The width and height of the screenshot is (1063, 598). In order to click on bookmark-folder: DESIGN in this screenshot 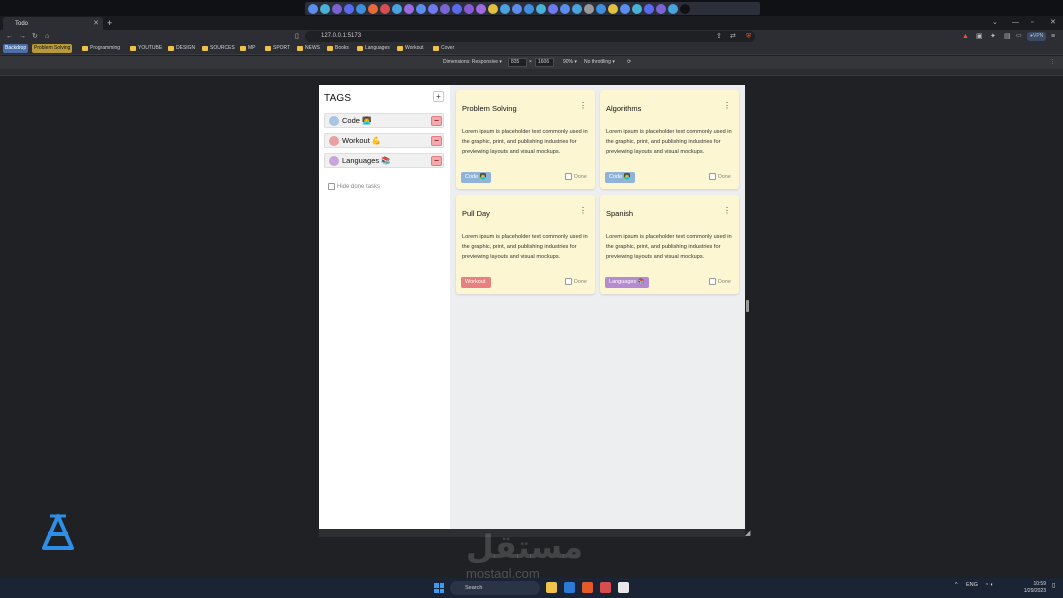, I will do `click(181, 48)`.